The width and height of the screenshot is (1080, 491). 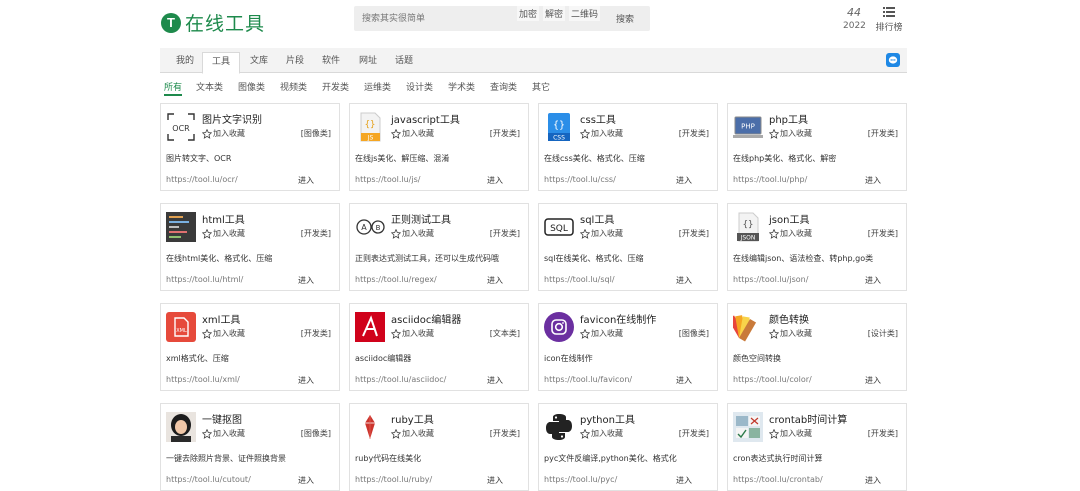 I want to click on category-image: 图像类, so click(x=251, y=86).